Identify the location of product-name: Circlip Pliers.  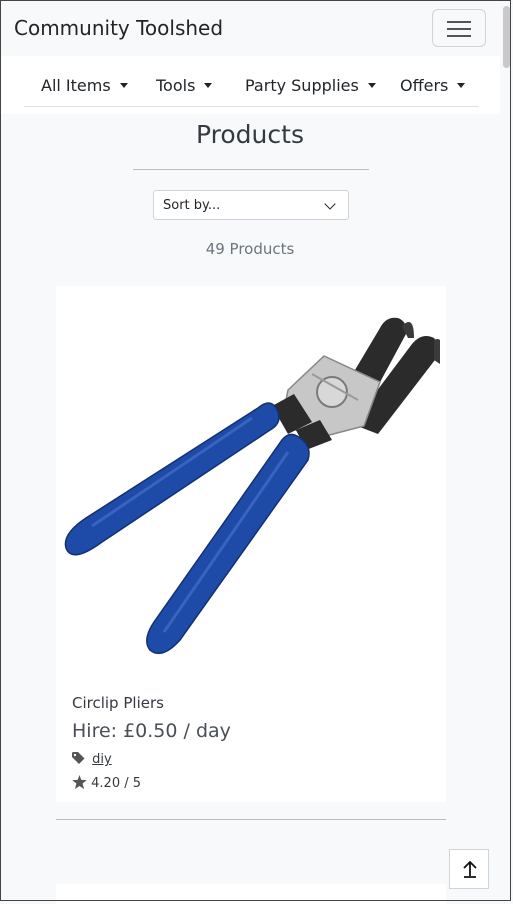
(118, 703).